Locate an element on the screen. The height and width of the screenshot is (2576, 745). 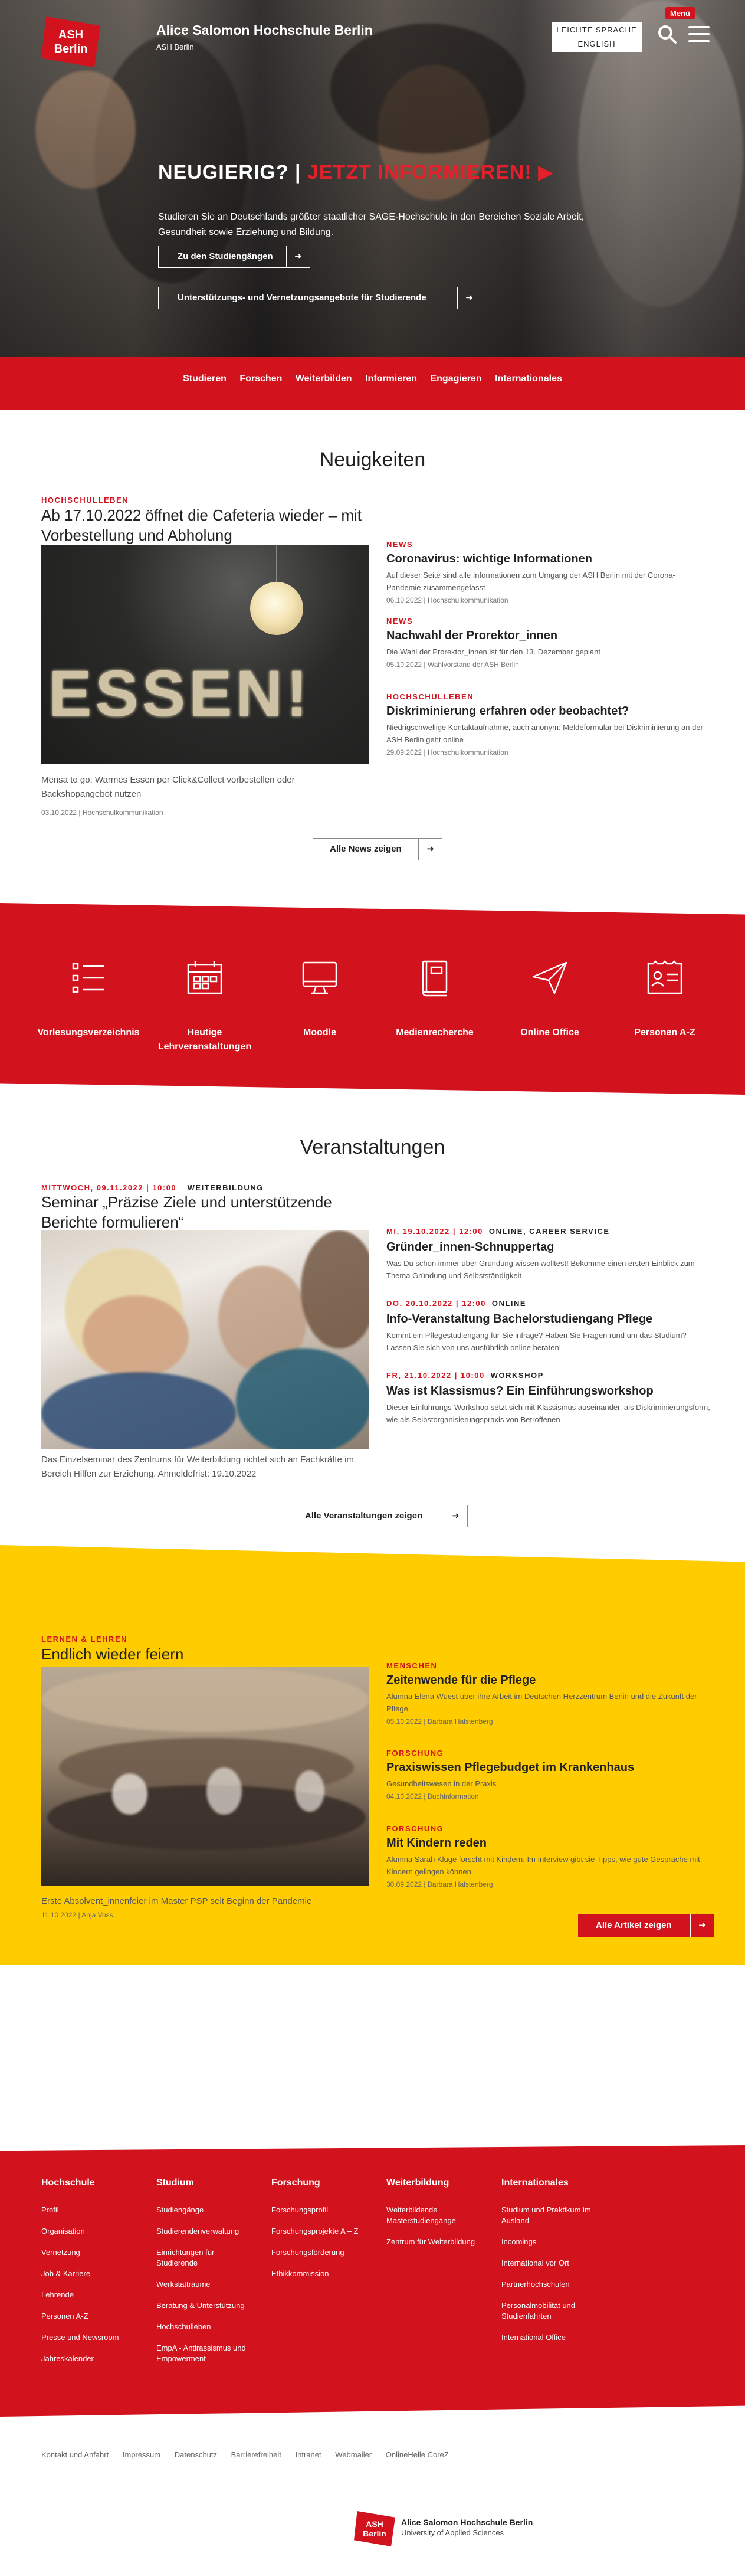
english-link: ENGLISH is located at coordinates (596, 44).